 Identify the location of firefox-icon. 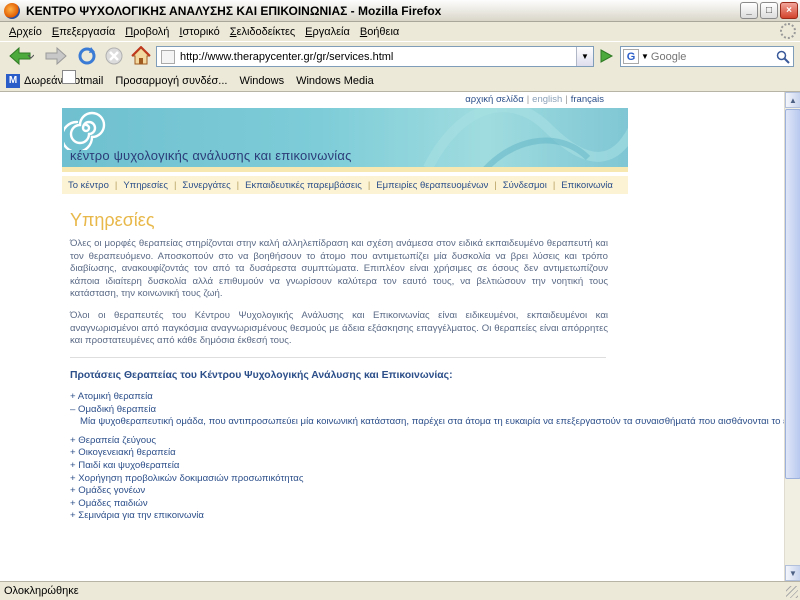
(12, 10).